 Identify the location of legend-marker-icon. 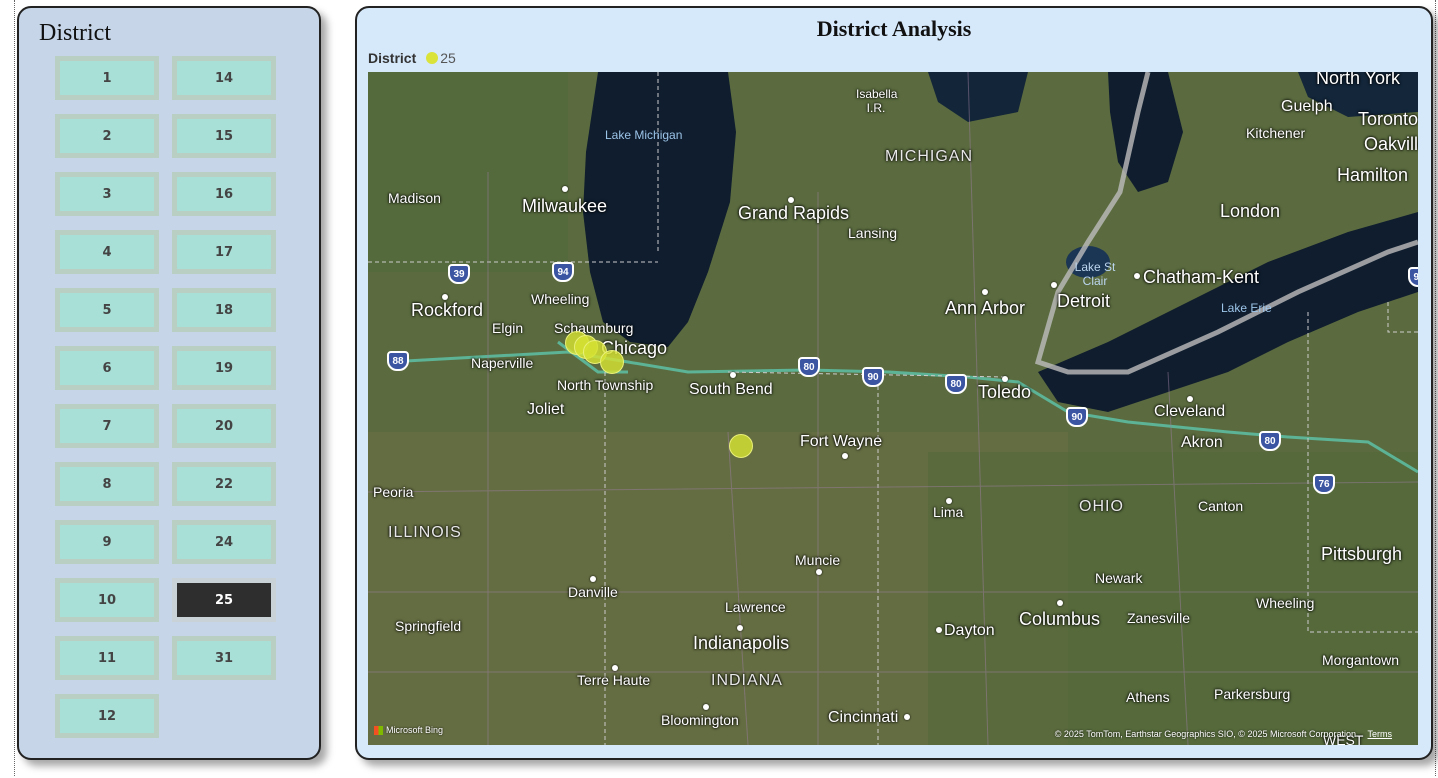
(432, 58).